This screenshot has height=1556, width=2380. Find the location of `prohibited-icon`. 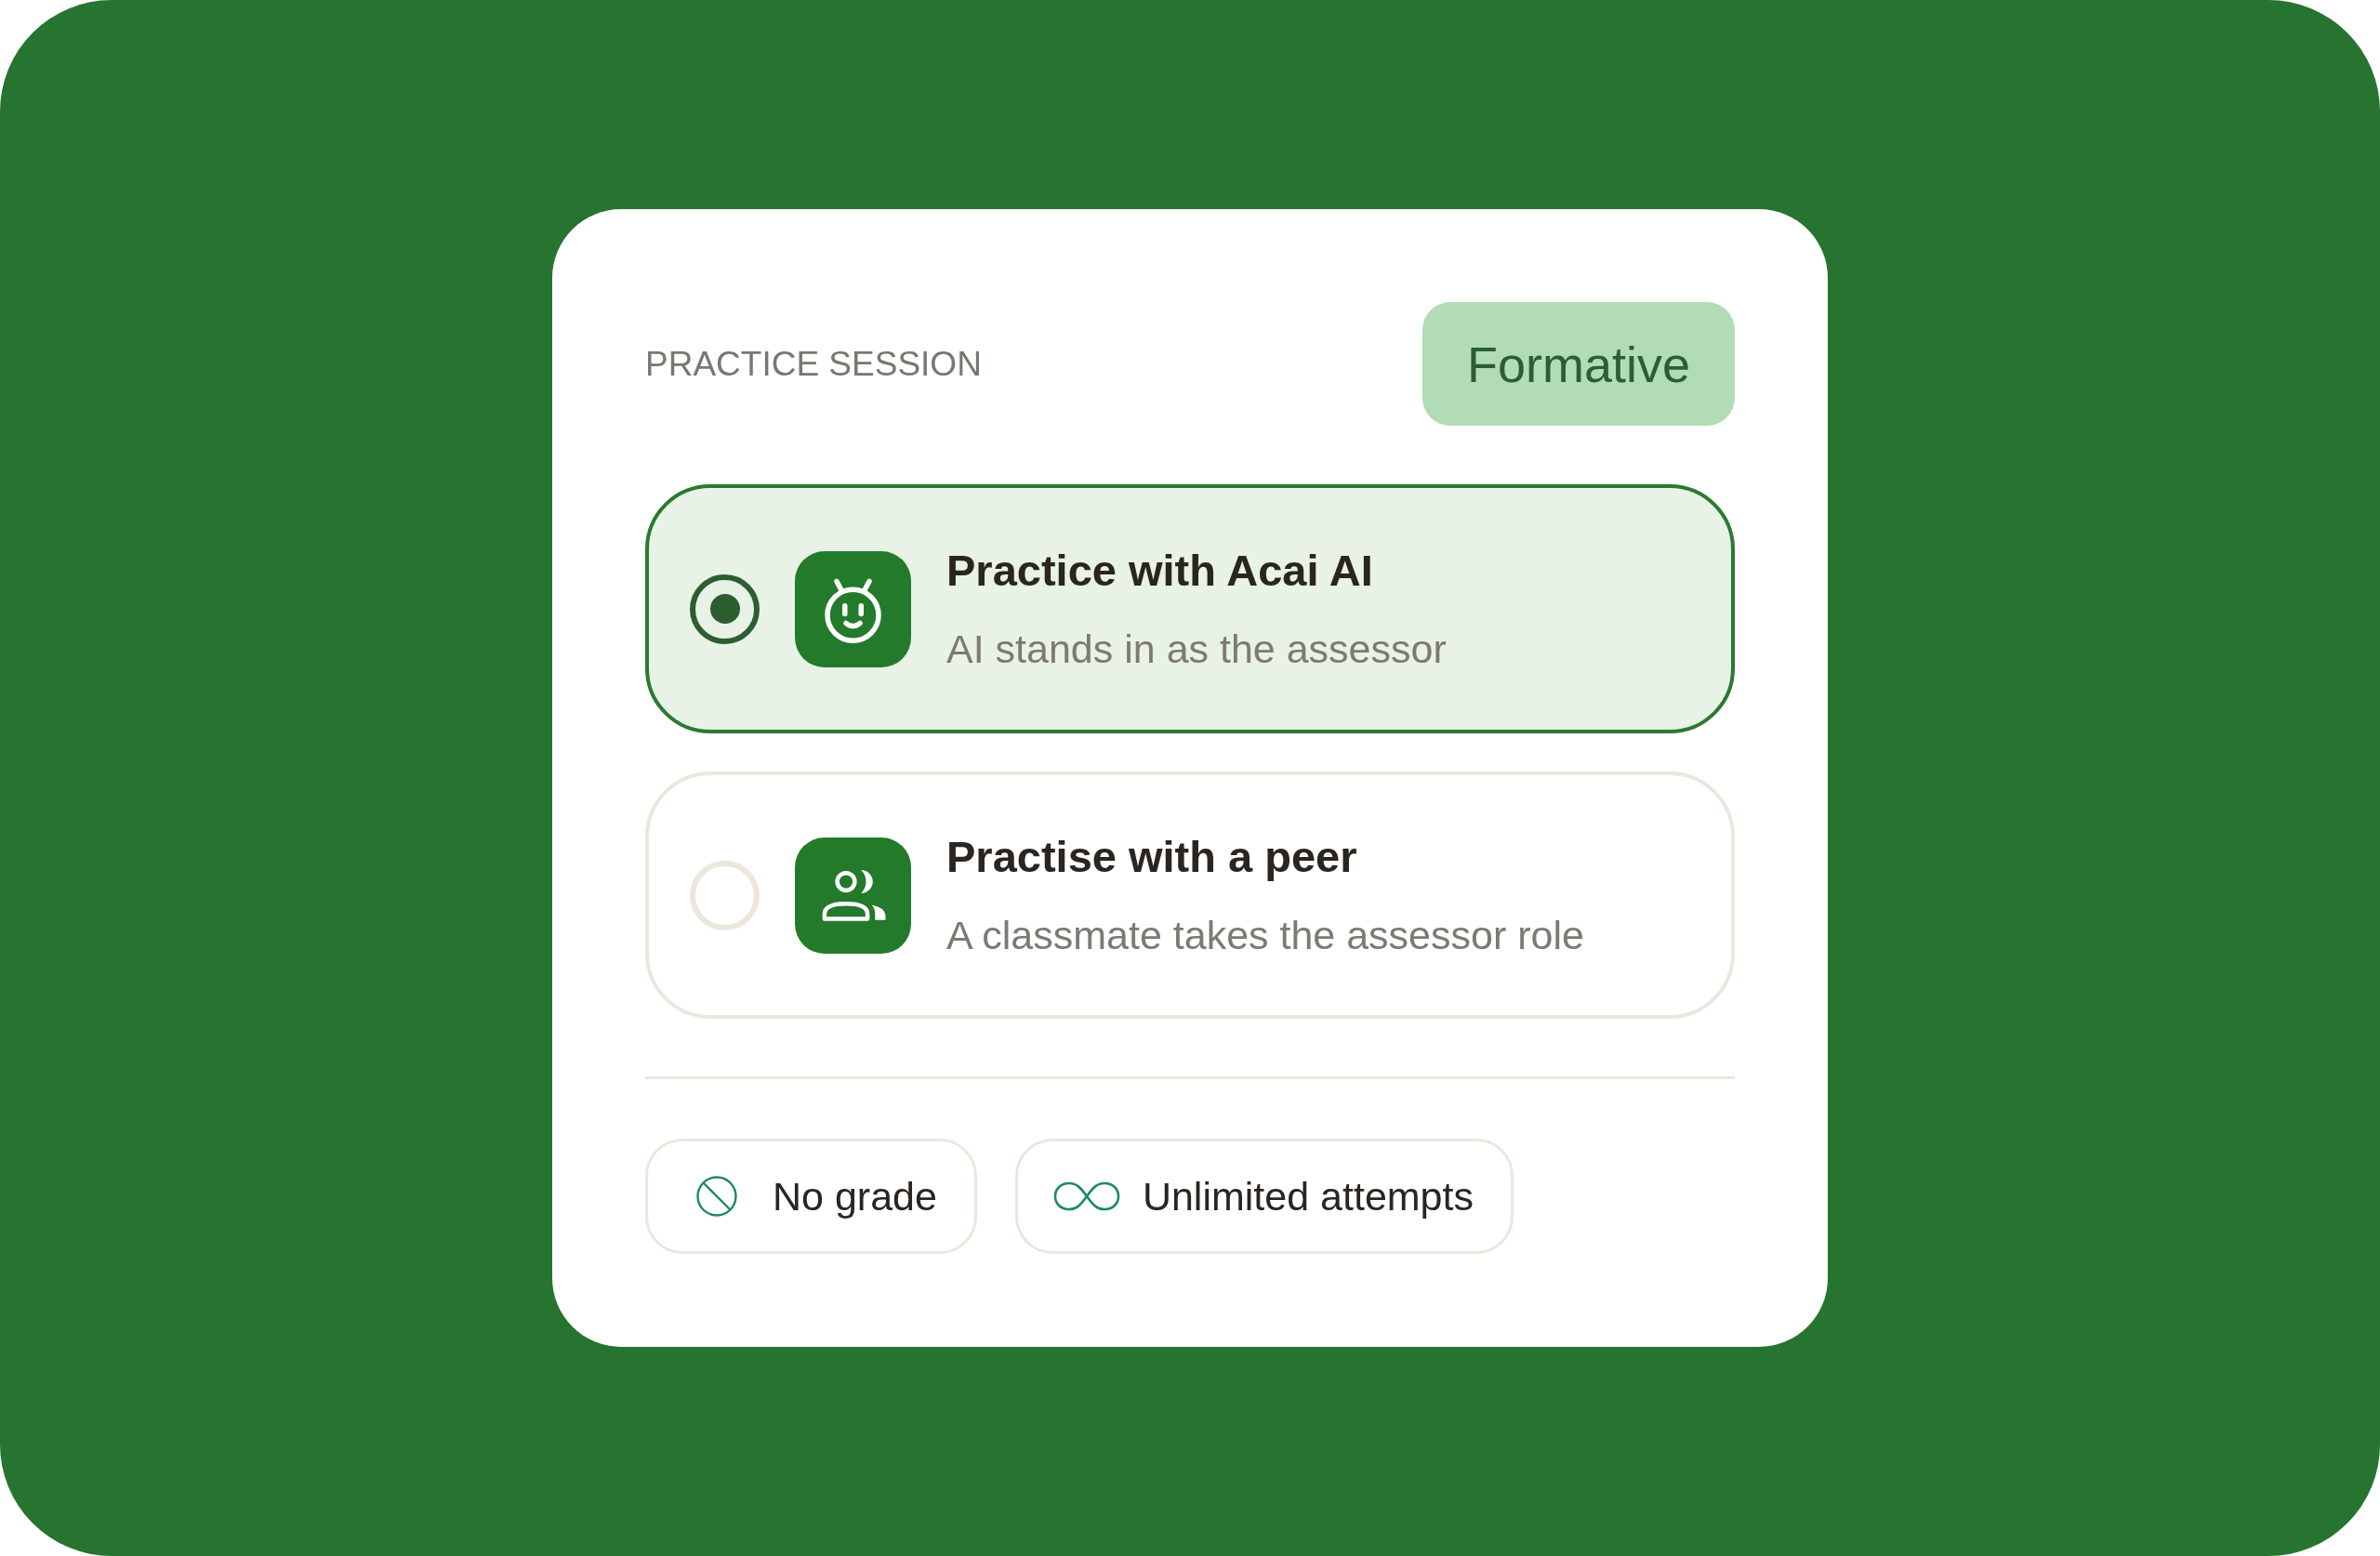

prohibited-icon is located at coordinates (716, 1196).